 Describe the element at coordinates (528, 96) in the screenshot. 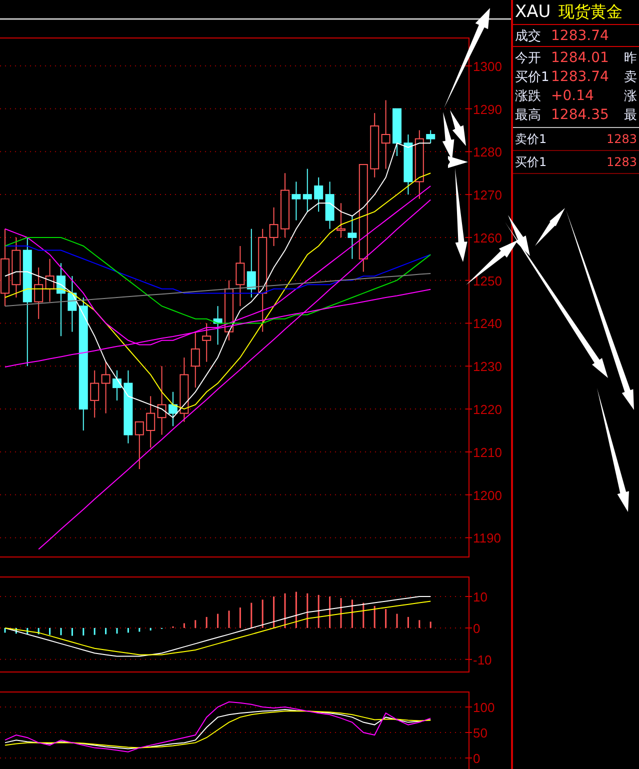

I see `field-label: 涨跌` at that location.